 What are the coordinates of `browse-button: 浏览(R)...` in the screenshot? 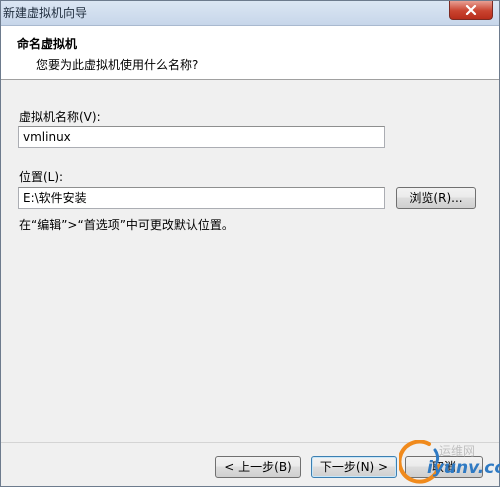 It's located at (436, 198).